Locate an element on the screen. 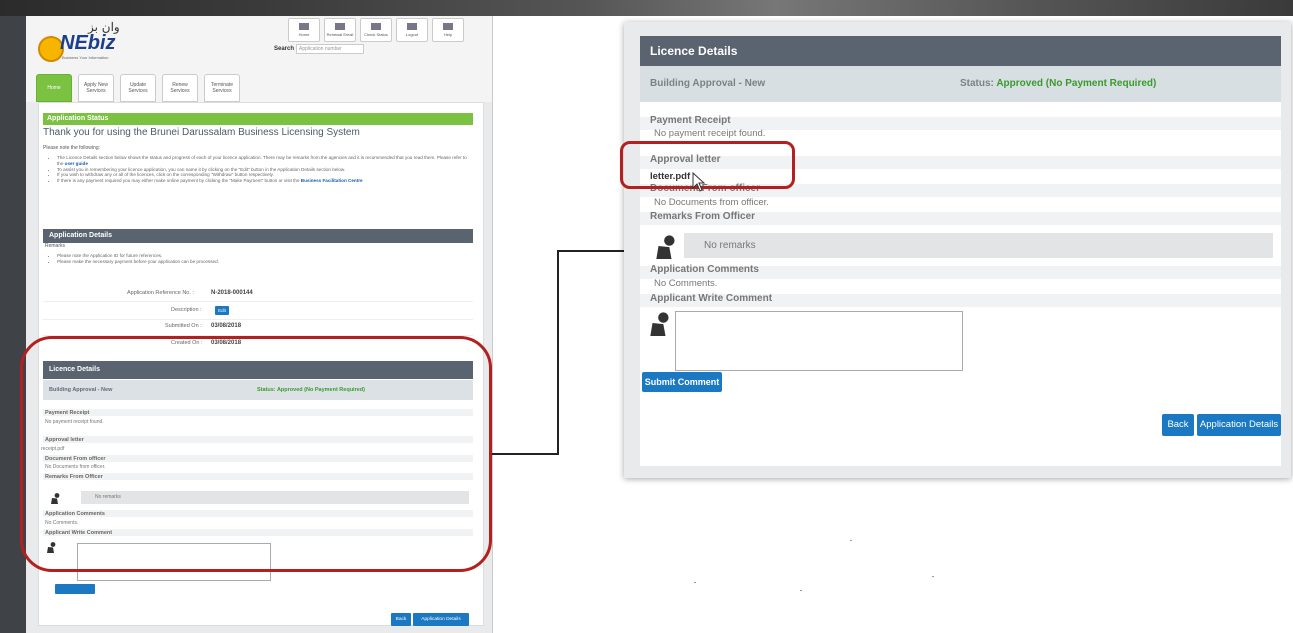 The image size is (1293, 633). renewal-email-nav-button: Renewal Email is located at coordinates (340, 30).